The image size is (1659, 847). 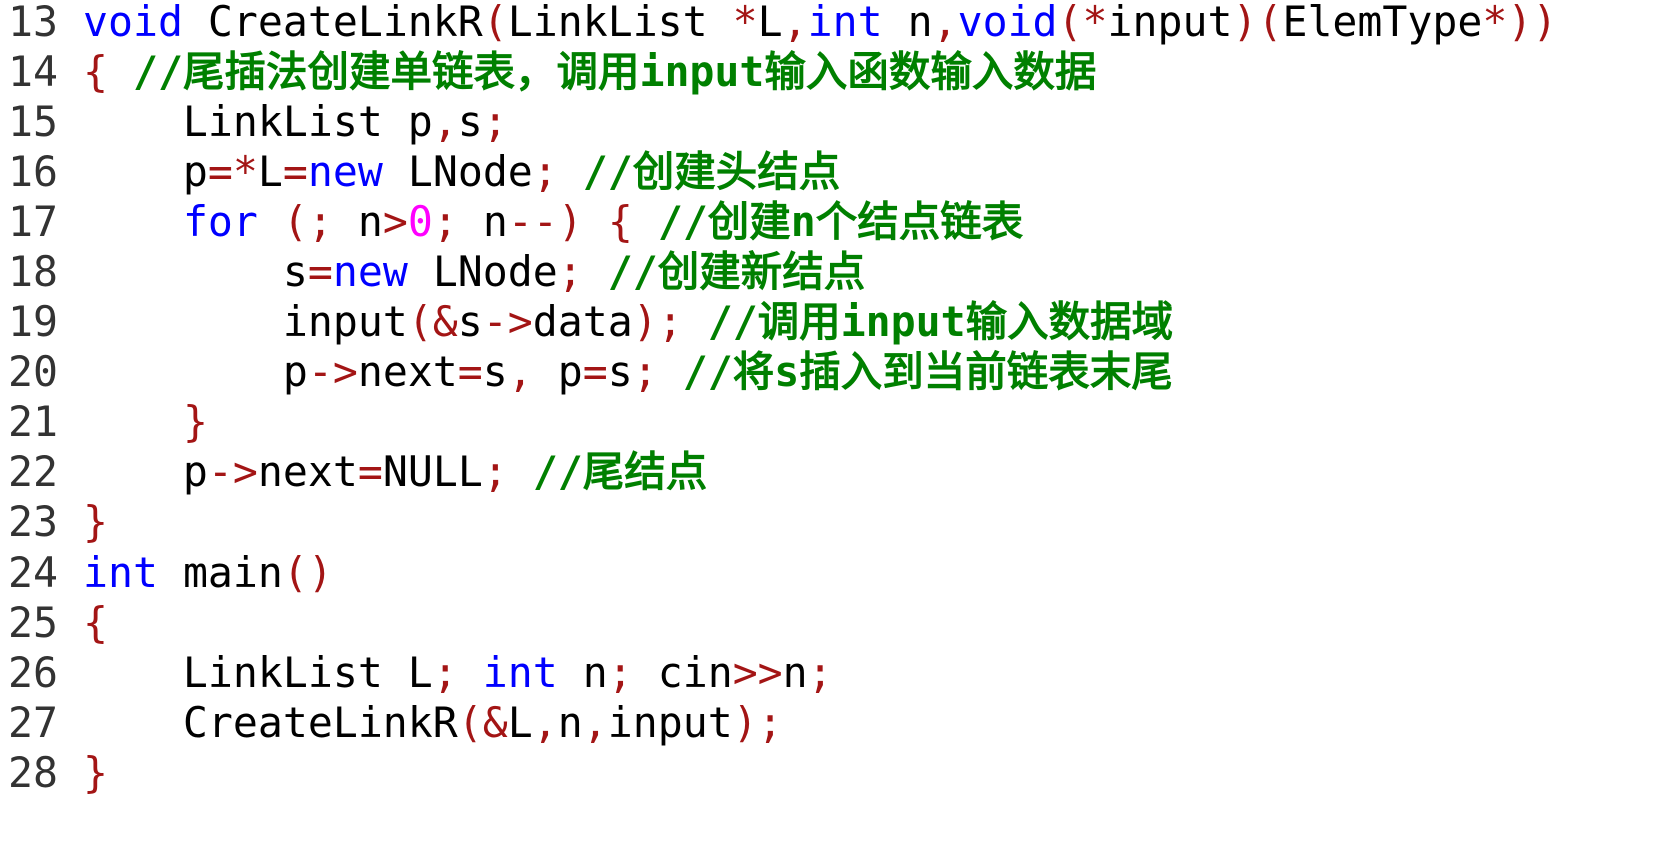 I want to click on code-token: ElemType, so click(x=1382, y=23).